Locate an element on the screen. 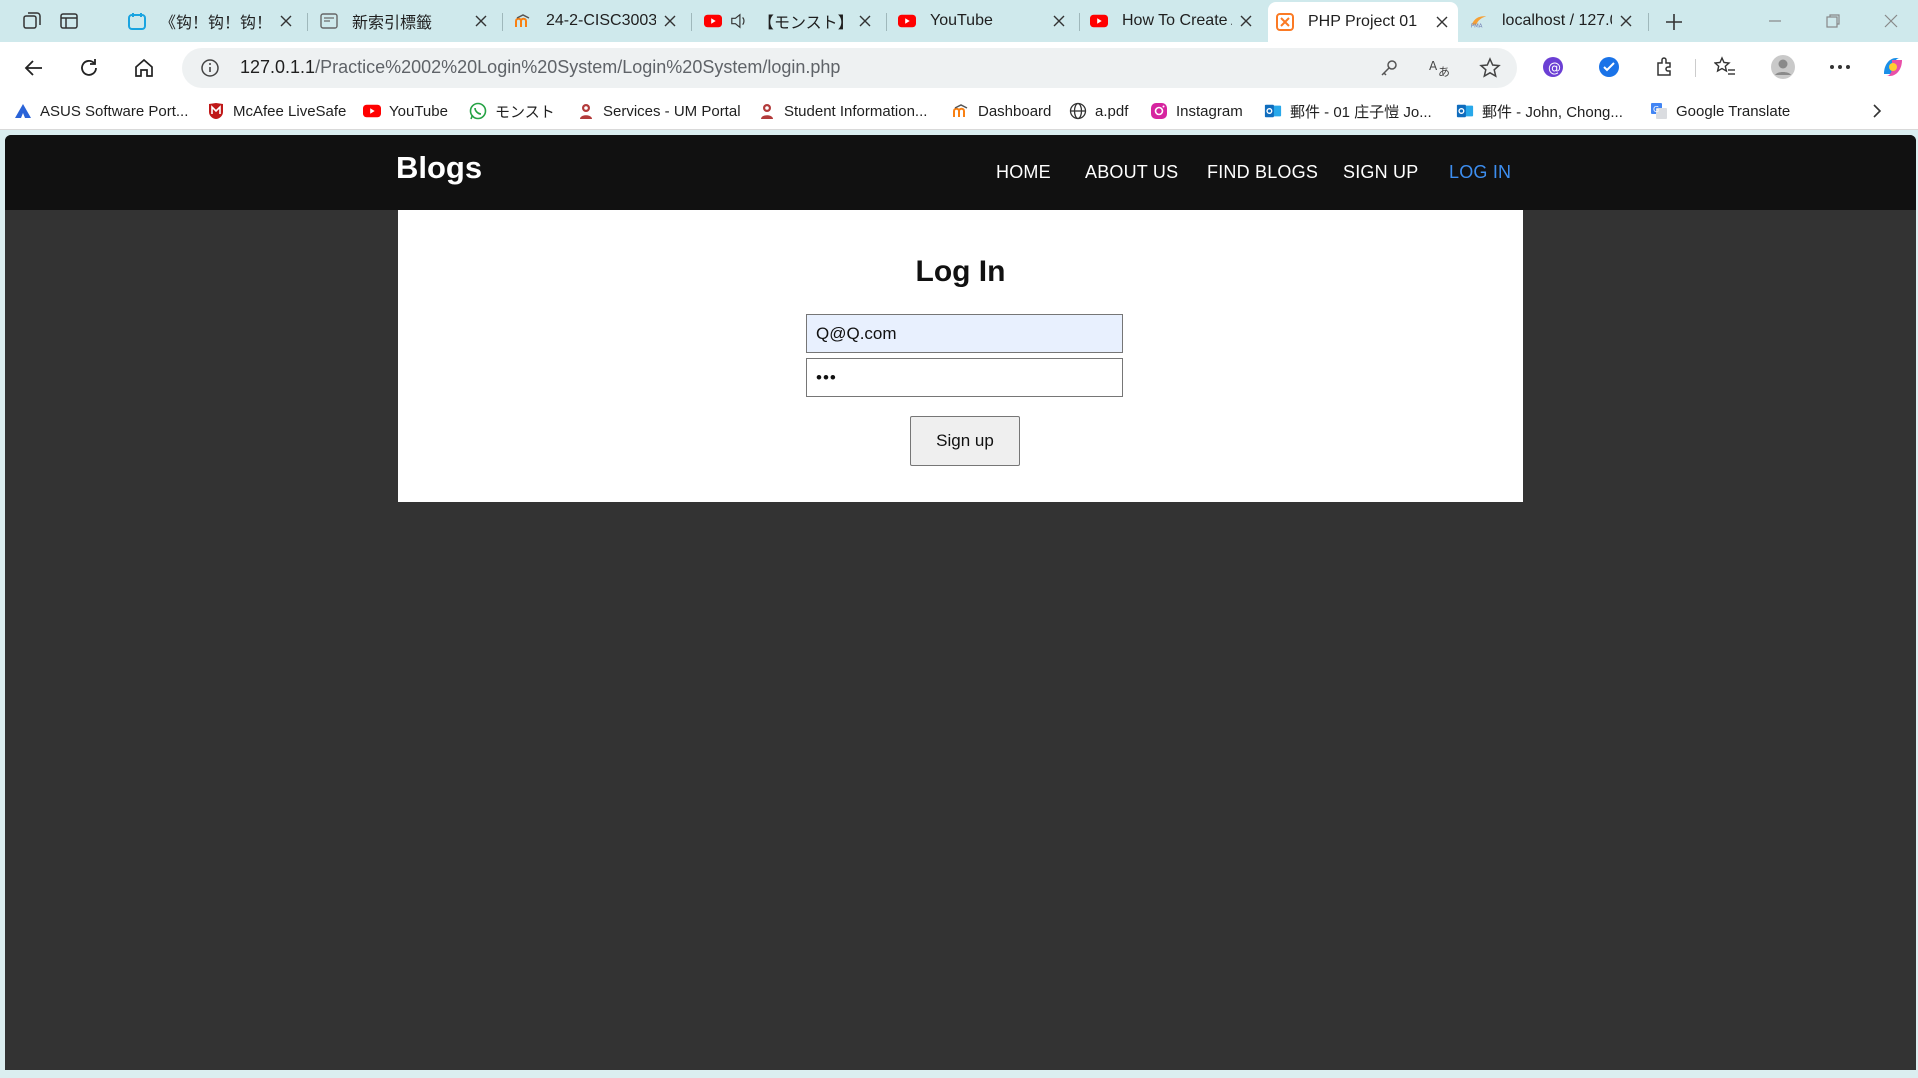 Image resolution: width=1918 pixels, height=1078 pixels. browser-tab: How To Create A is located at coordinates (1172, 21).